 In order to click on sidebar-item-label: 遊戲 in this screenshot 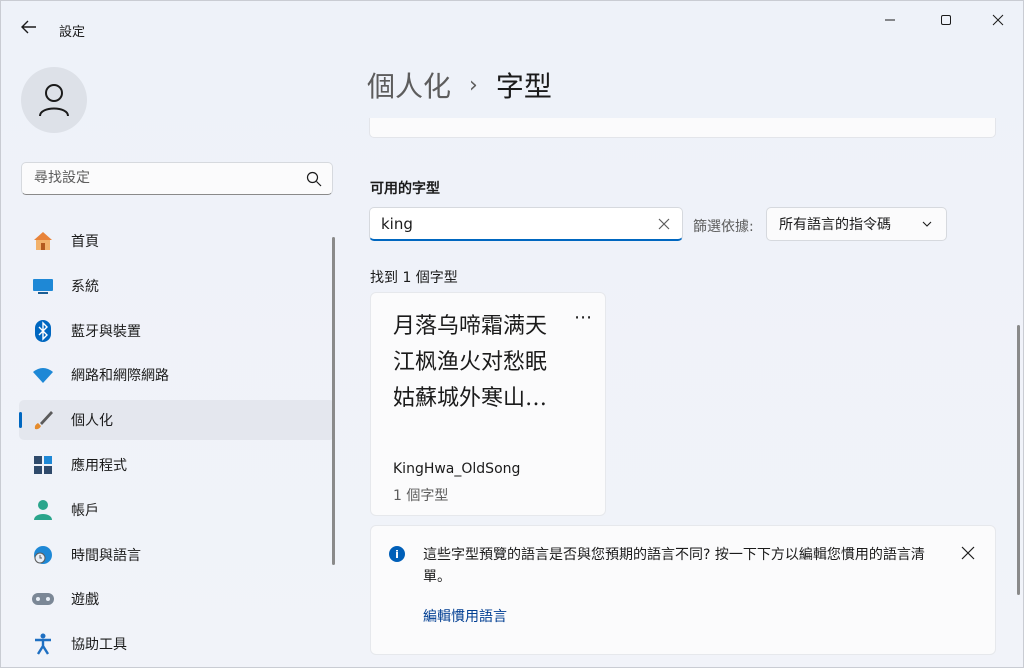, I will do `click(85, 600)`.